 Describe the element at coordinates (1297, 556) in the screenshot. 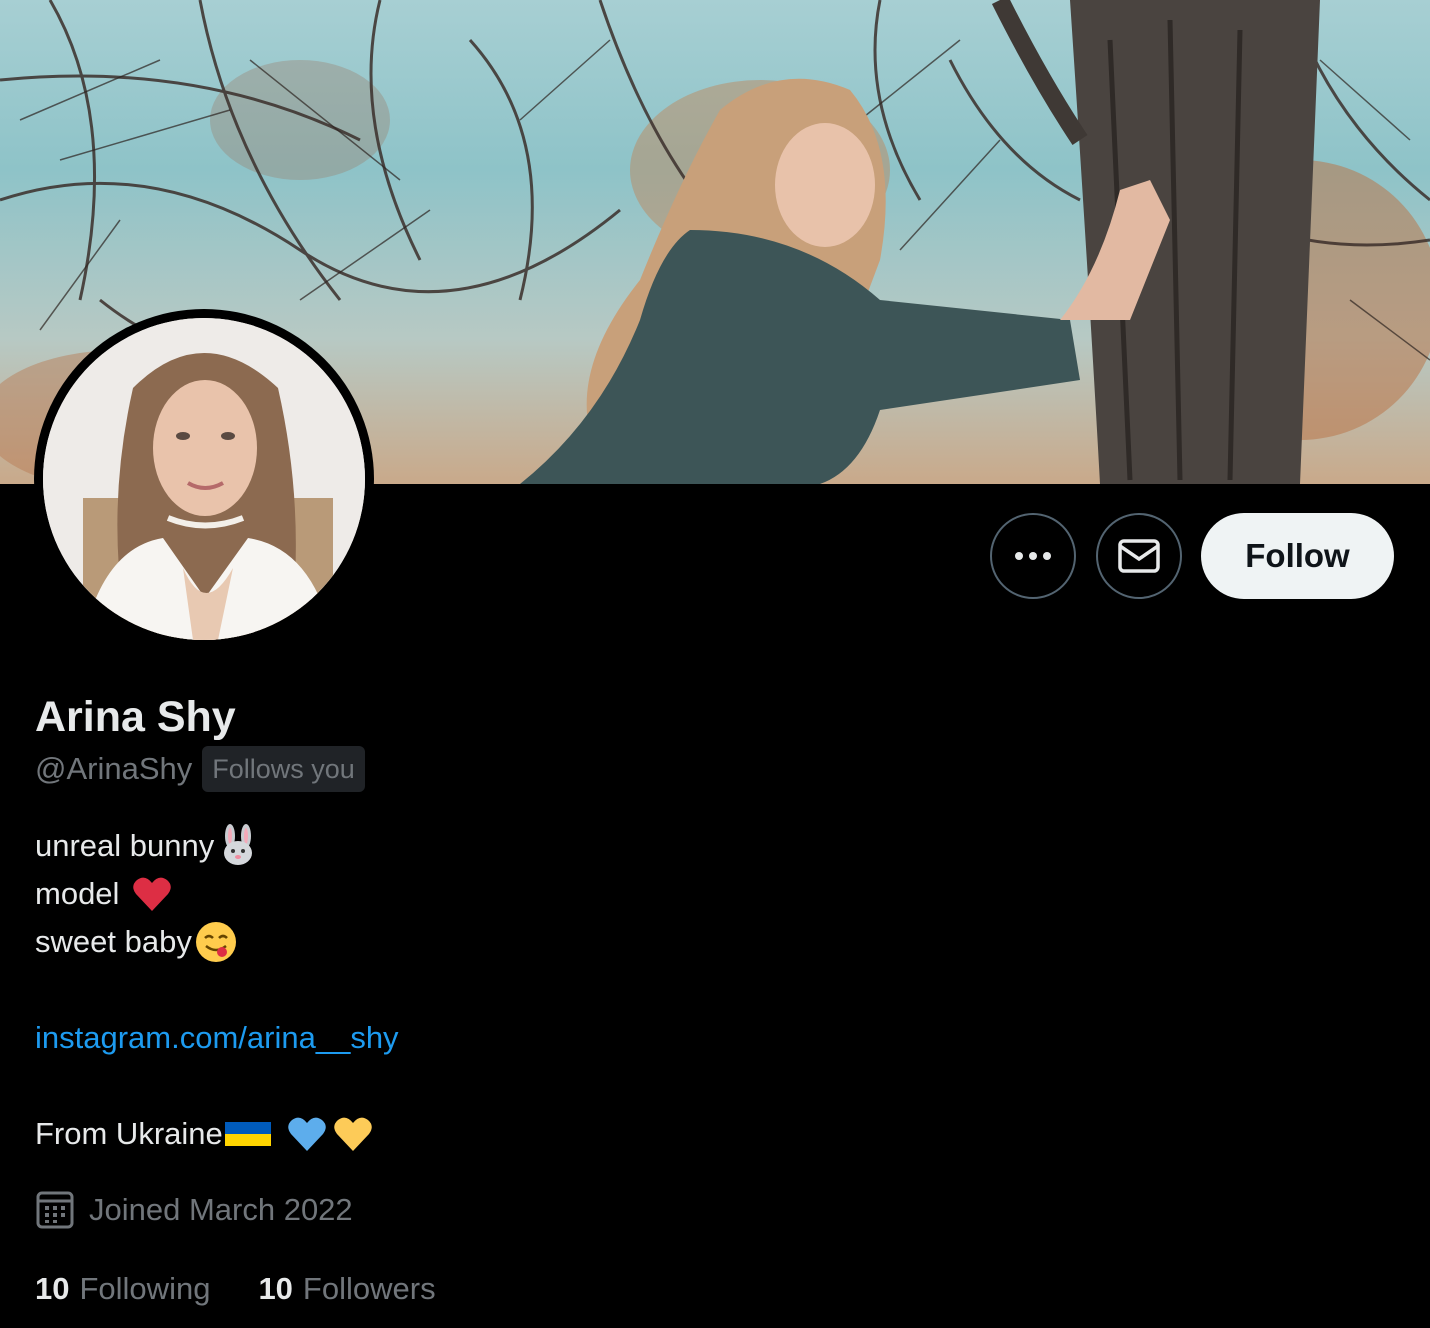

I see `follow-button: Follow` at that location.